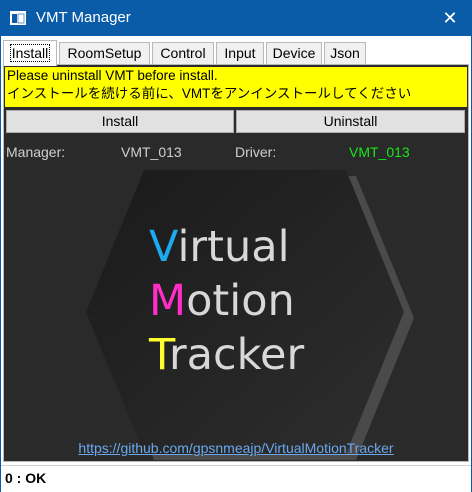 The height and width of the screenshot is (492, 472). Describe the element at coordinates (256, 152) in the screenshot. I see `driver-label: Driver:` at that location.